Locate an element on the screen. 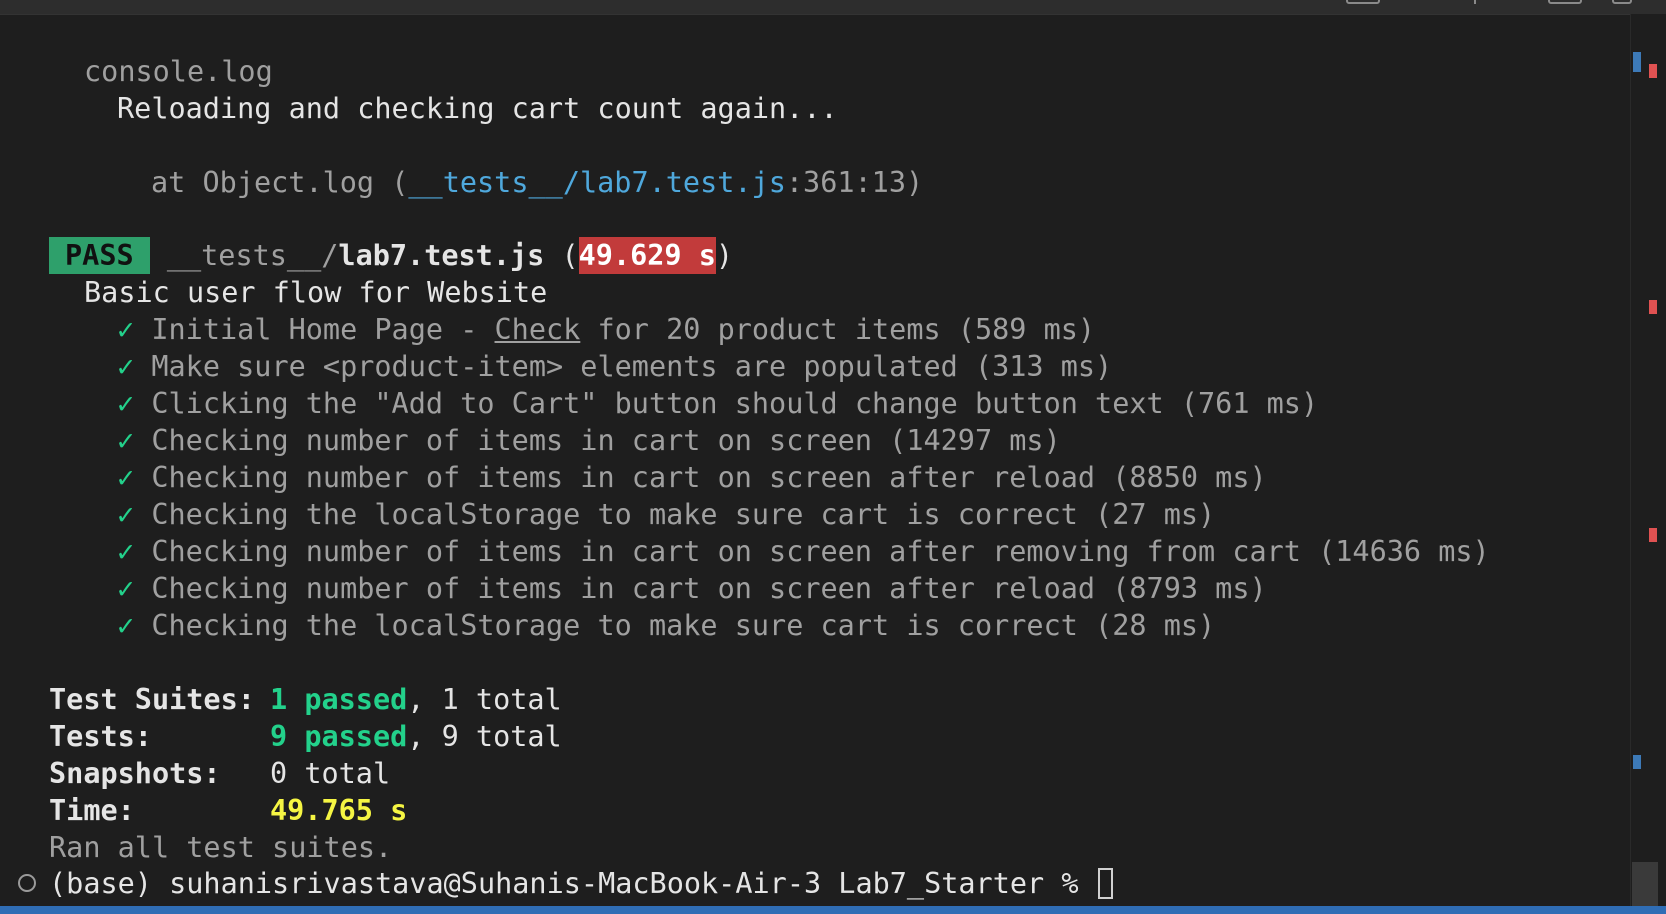 The height and width of the screenshot is (914, 1666). summary-time: Time: 49.765 s is located at coordinates (228, 810).